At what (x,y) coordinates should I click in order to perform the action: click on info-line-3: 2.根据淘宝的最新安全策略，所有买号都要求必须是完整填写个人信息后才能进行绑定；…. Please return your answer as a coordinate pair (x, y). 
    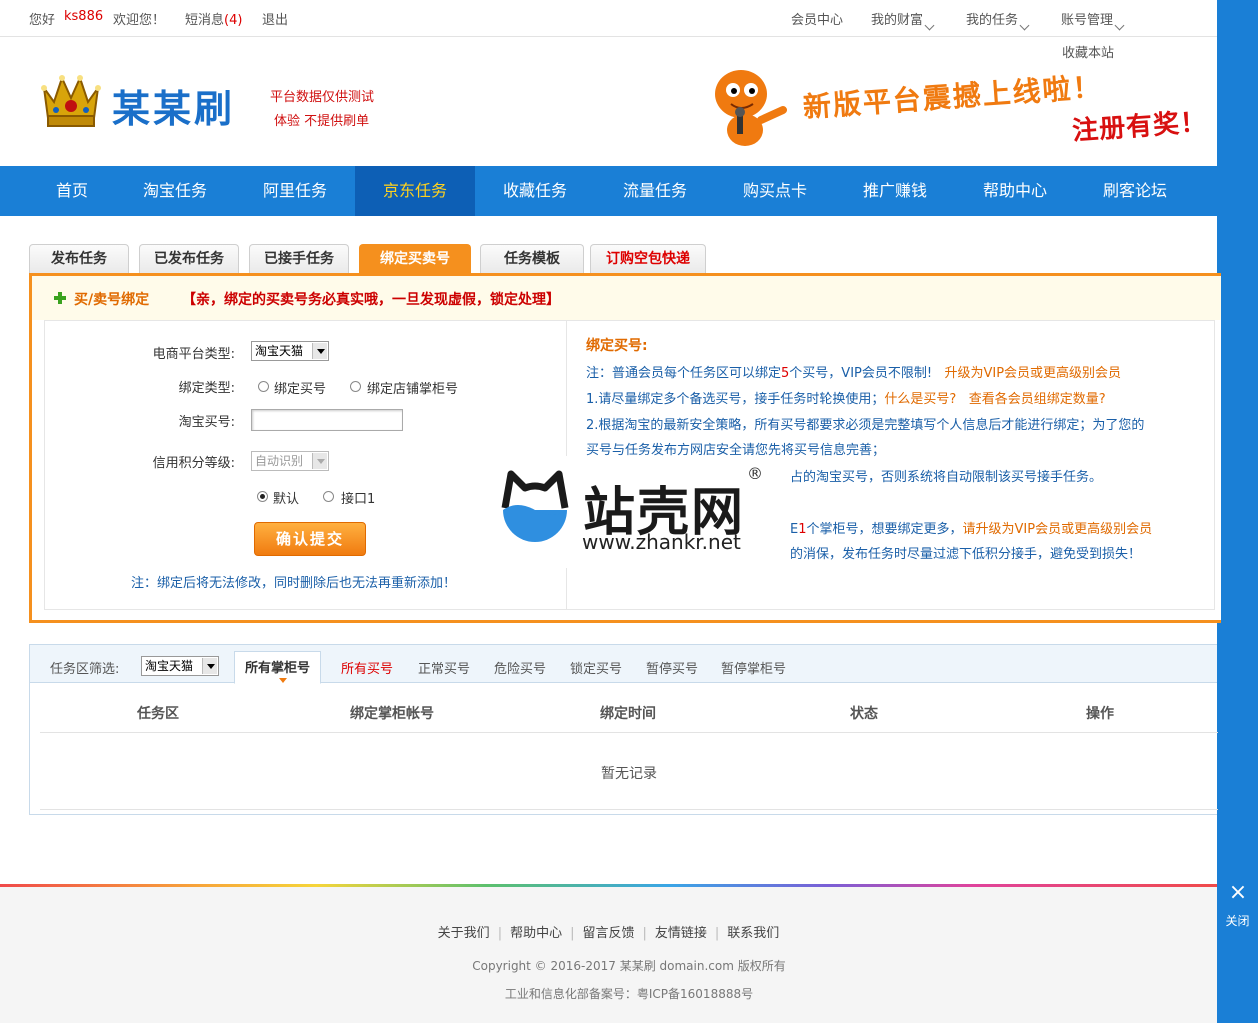
    Looking at the image, I should click on (865, 425).